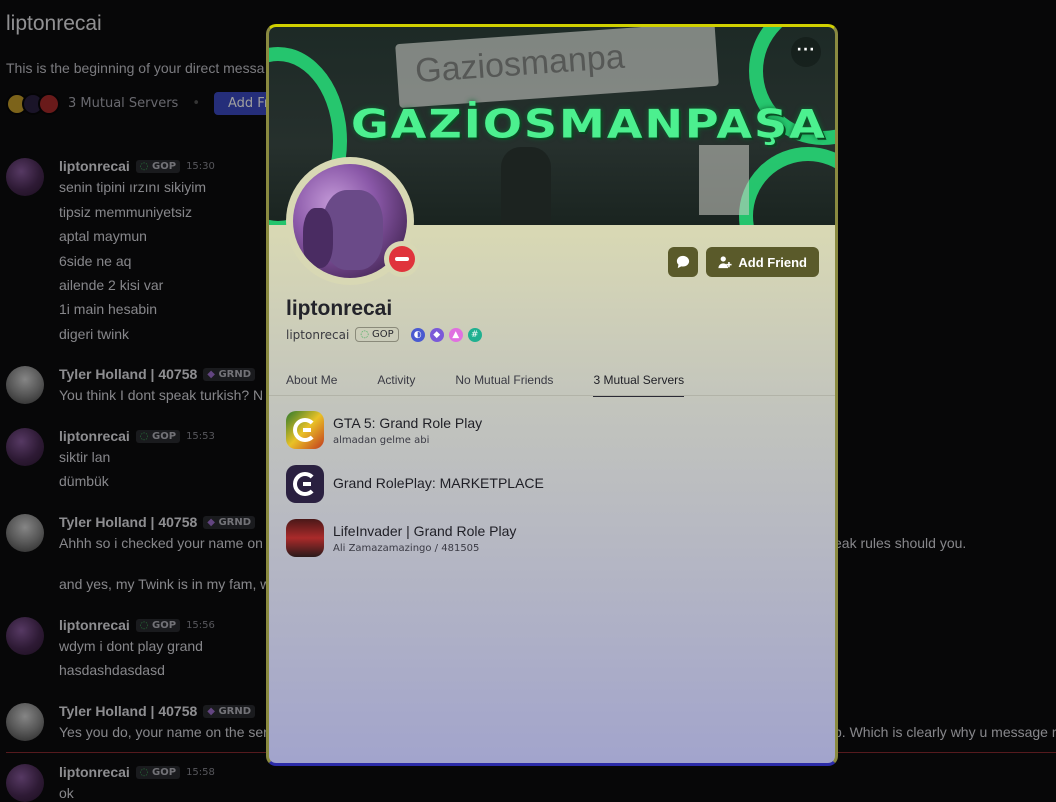  What do you see at coordinates (111, 285) in the screenshot?
I see `message-text: ailende 2 kisi var` at bounding box center [111, 285].